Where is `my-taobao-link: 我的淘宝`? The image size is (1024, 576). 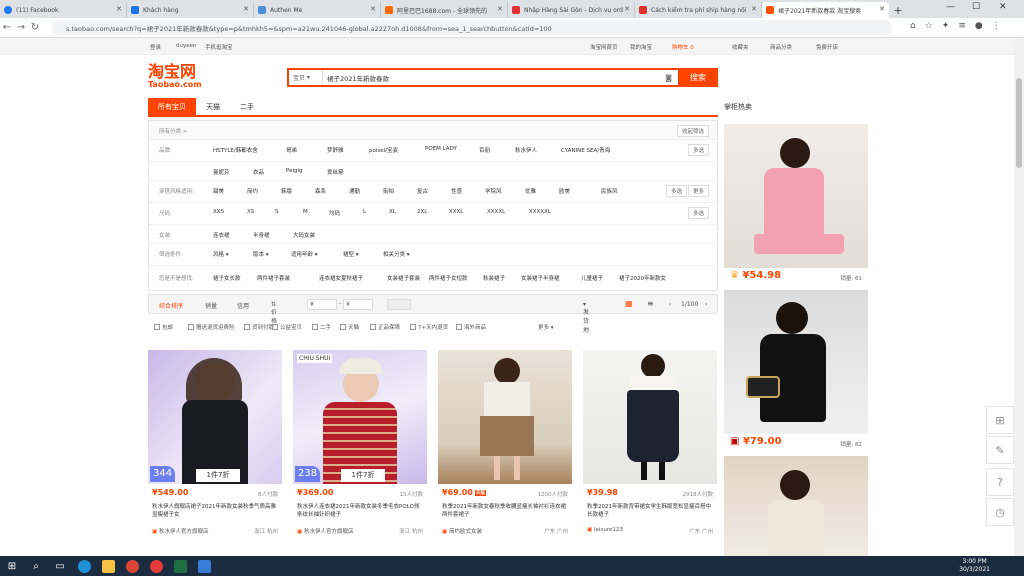 my-taobao-link: 我的淘宝 is located at coordinates (641, 47).